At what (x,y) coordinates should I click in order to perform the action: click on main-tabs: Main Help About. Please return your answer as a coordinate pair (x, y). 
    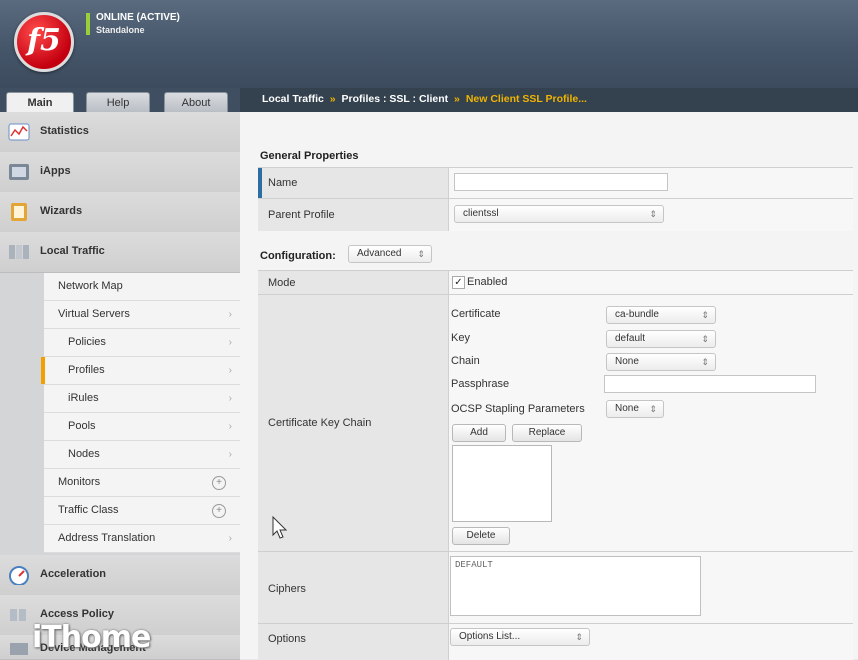
    Looking at the image, I should click on (120, 100).